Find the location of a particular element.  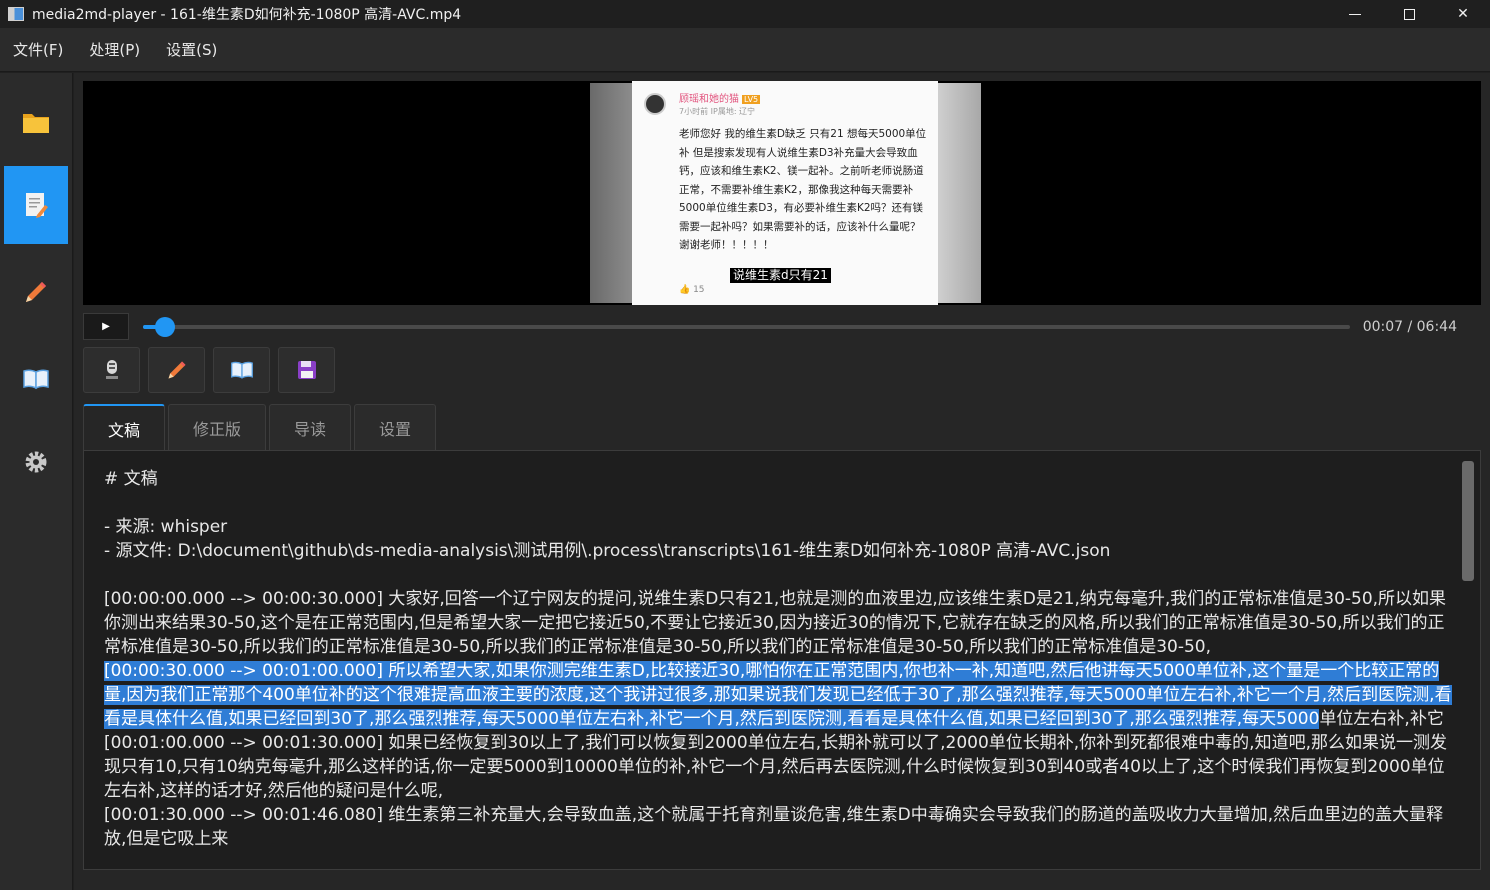

window-controls: ✕ is located at coordinates (1409, 14).